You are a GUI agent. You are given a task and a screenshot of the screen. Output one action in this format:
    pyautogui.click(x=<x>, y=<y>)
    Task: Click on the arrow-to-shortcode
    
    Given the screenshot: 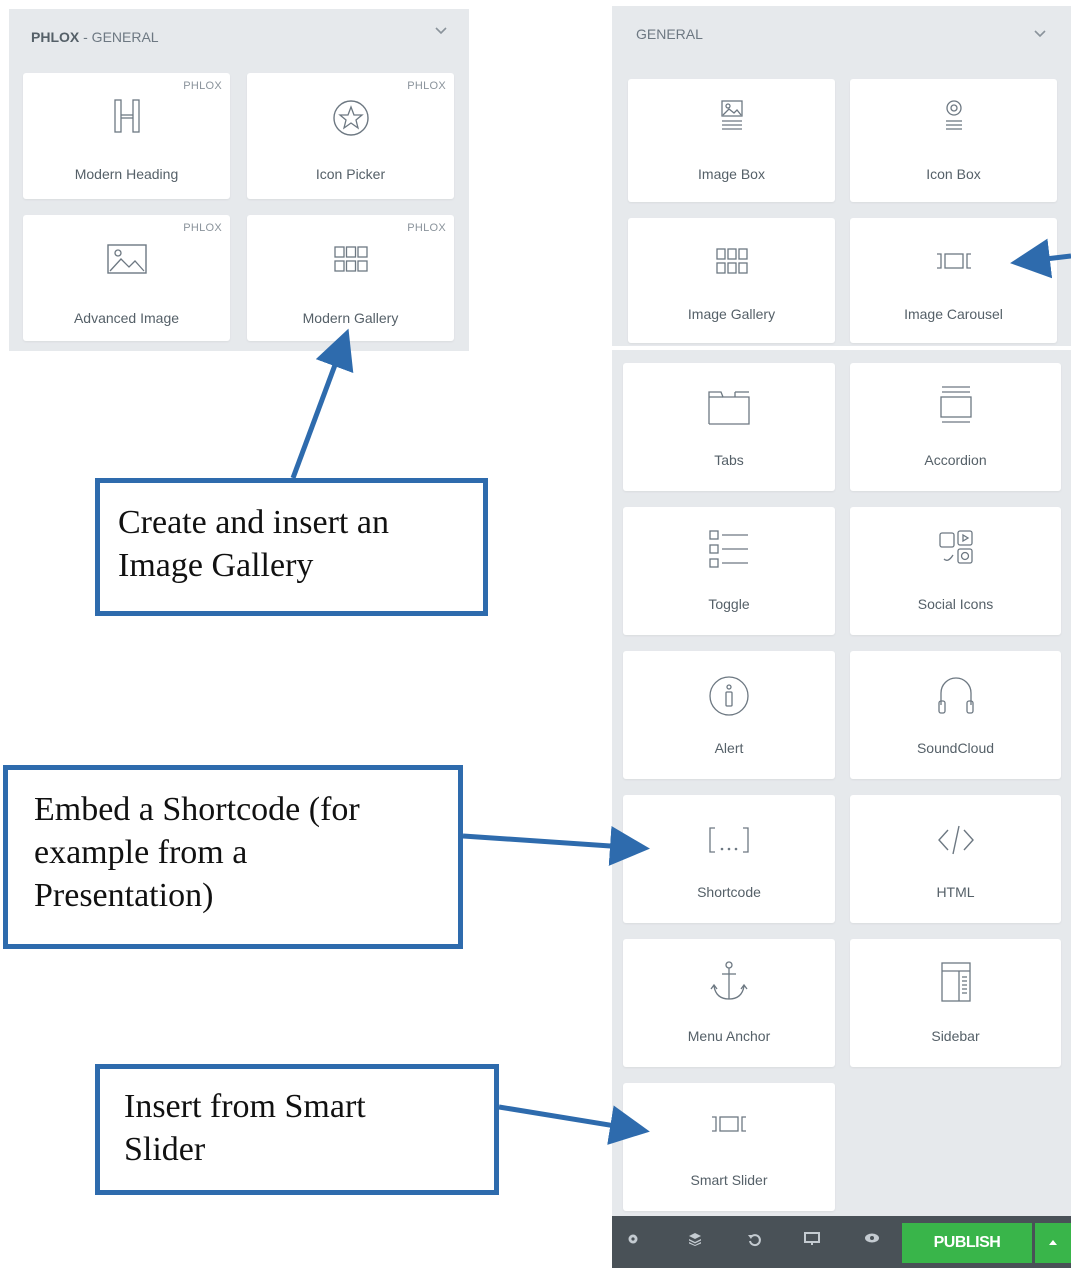 What is the action you would take?
    pyautogui.click(x=556, y=846)
    